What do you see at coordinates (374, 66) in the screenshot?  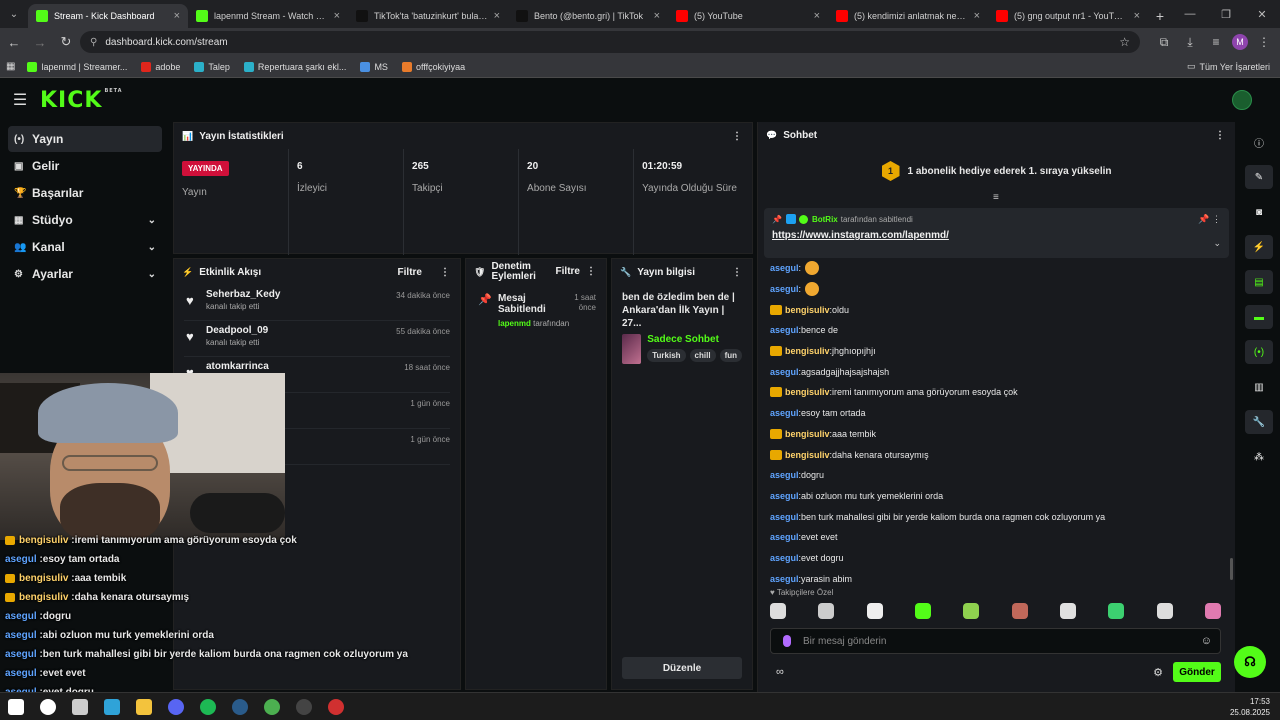 I see `bookmark-item: MS` at bounding box center [374, 66].